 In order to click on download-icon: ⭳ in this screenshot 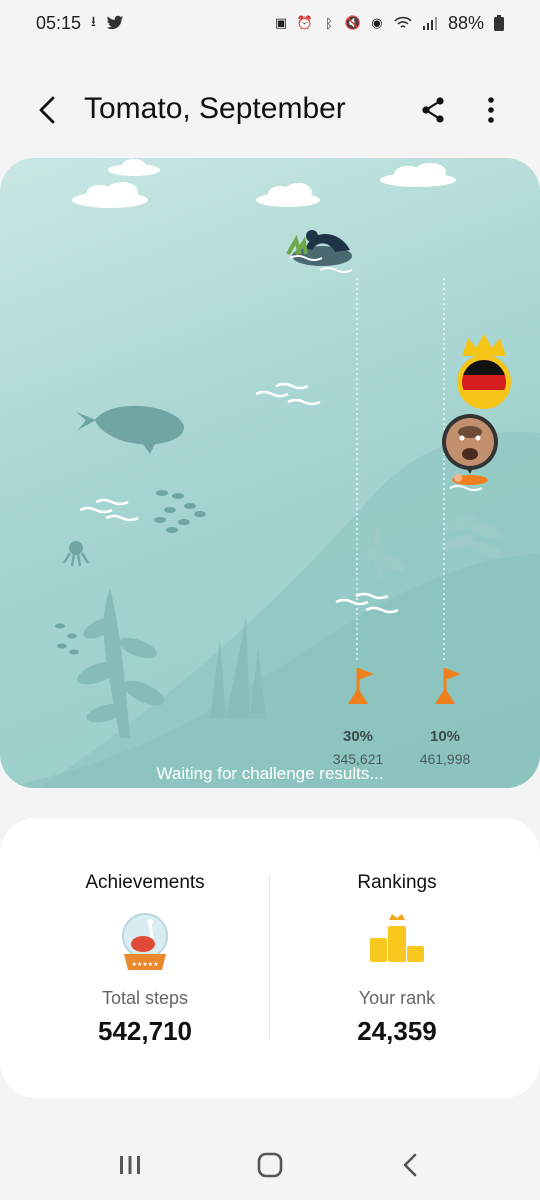, I will do `click(93, 21)`.